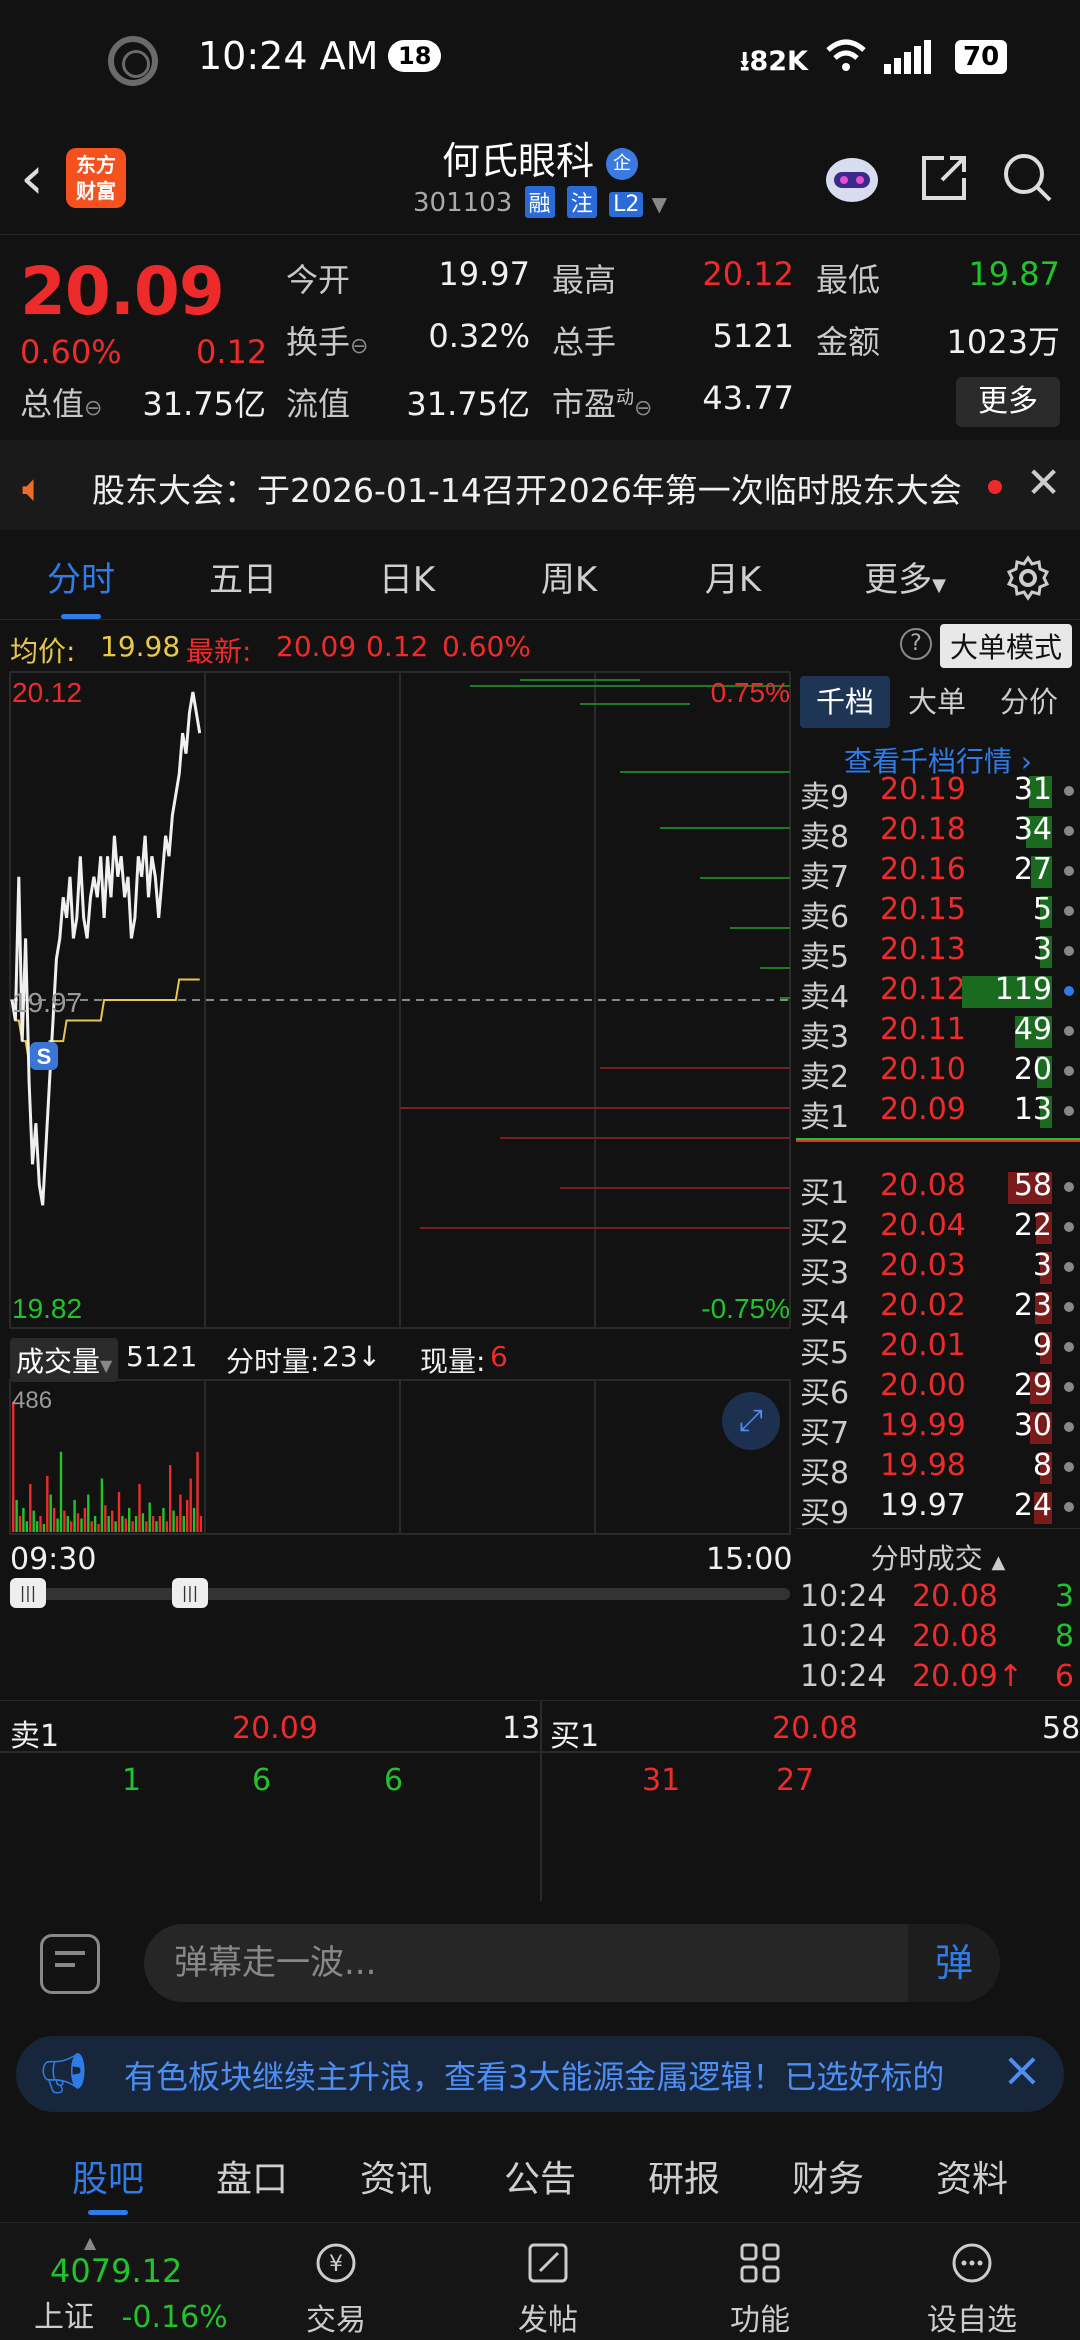  I want to click on danmaku-send-button: 弹, so click(954, 1963).